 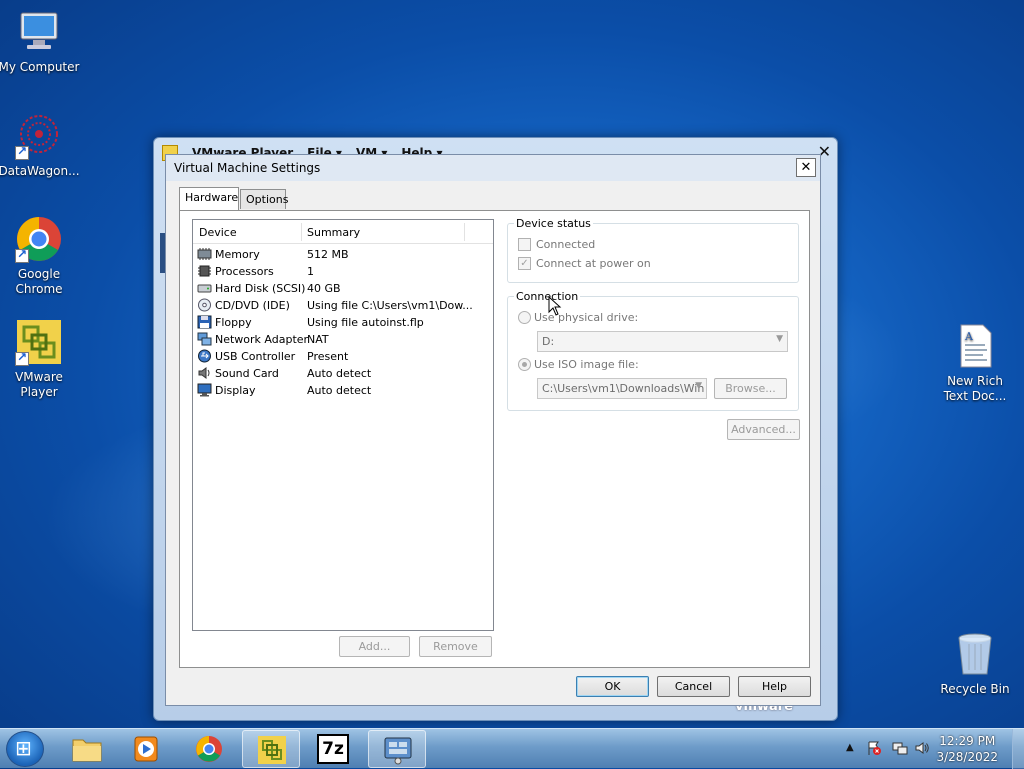 I want to click on device-summary: Present, so click(x=328, y=356).